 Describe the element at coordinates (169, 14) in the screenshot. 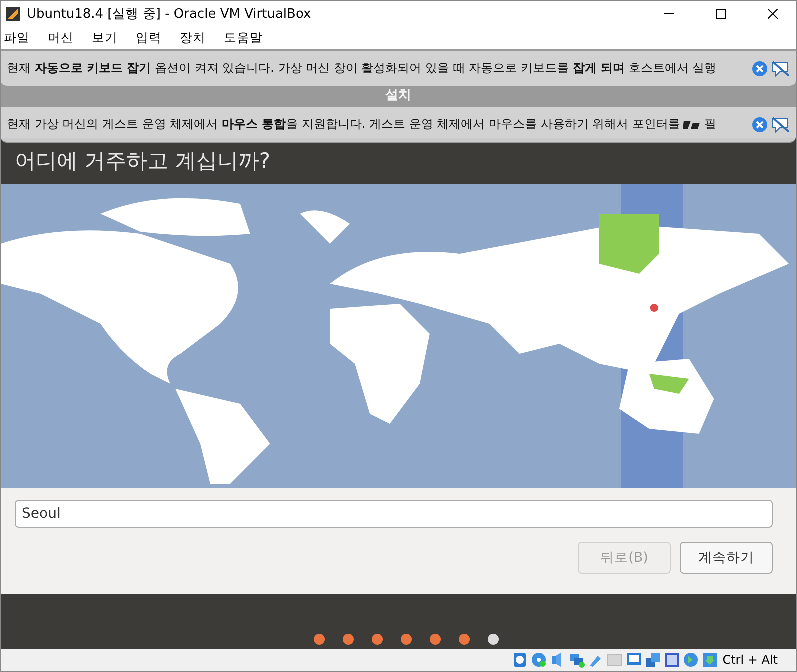

I see `window-title: Ubuntu18.4 [실행 중] - Oracle VM VirtualBox` at that location.